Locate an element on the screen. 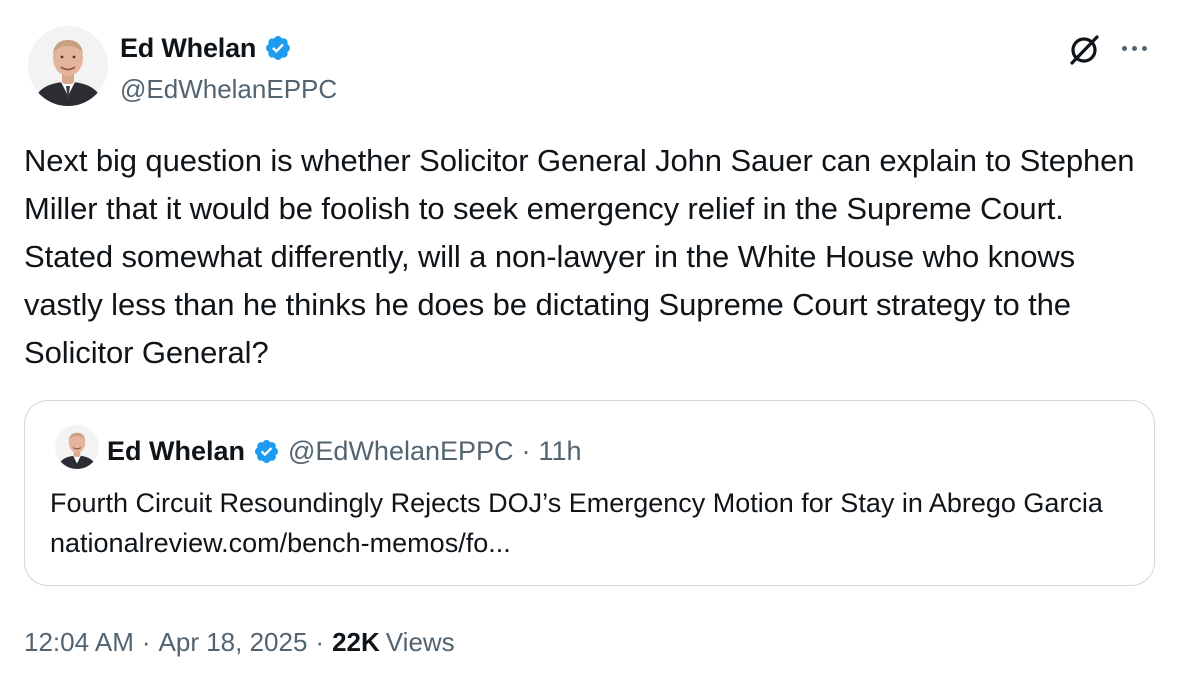 This screenshot has width=1186, height=678. quoted-author-avatar is located at coordinates (77, 447).